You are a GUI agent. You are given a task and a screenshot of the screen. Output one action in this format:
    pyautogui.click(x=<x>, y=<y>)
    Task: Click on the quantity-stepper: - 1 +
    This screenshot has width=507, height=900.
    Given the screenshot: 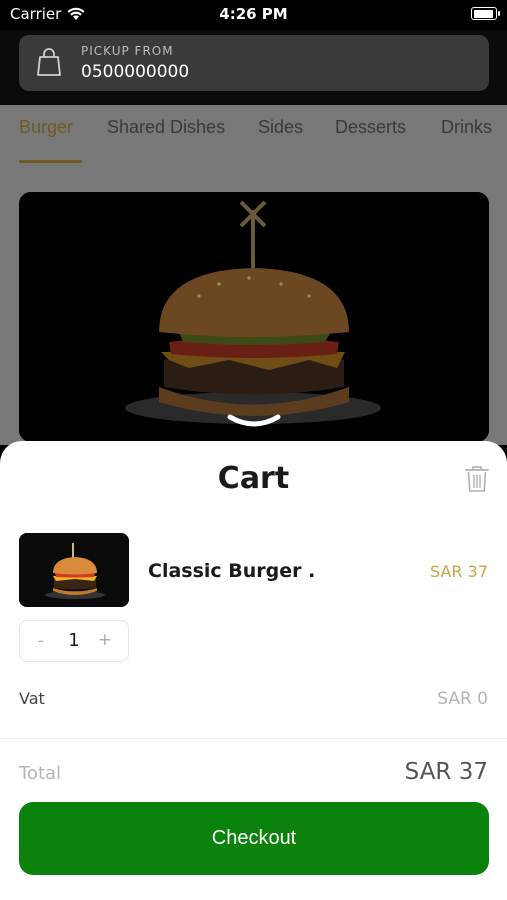 What is the action you would take?
    pyautogui.click(x=74, y=641)
    